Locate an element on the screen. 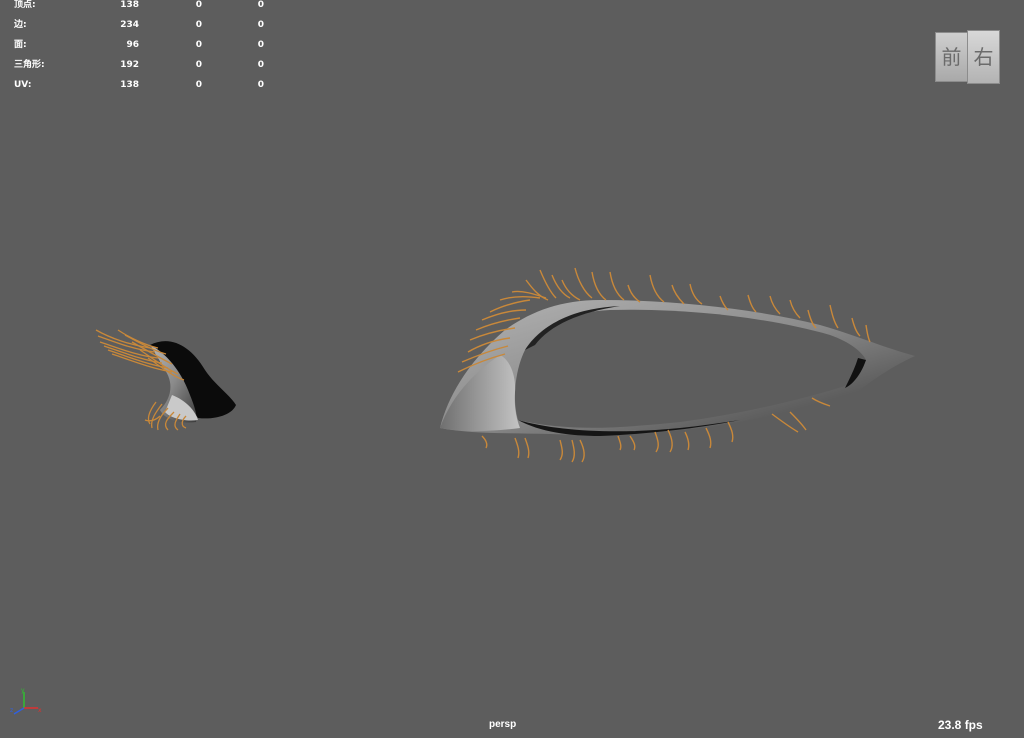 This screenshot has height=738, width=1024. fps-counter: 23.8 fps is located at coordinates (960, 725).